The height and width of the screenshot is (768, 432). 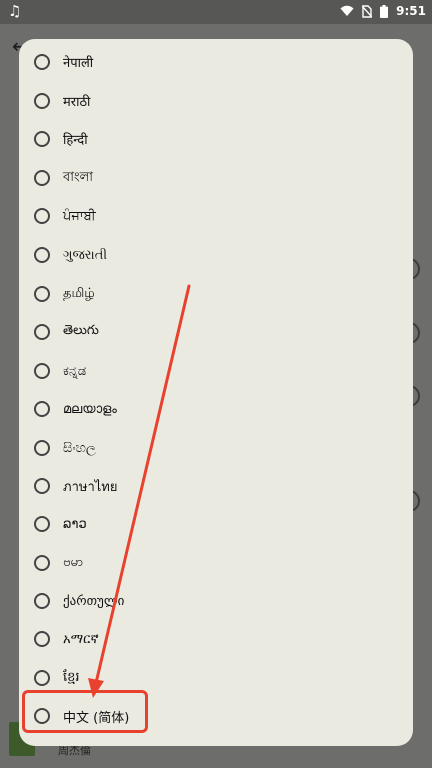 What do you see at coordinates (216, 601) in the screenshot?
I see `language-option: ქართული` at bounding box center [216, 601].